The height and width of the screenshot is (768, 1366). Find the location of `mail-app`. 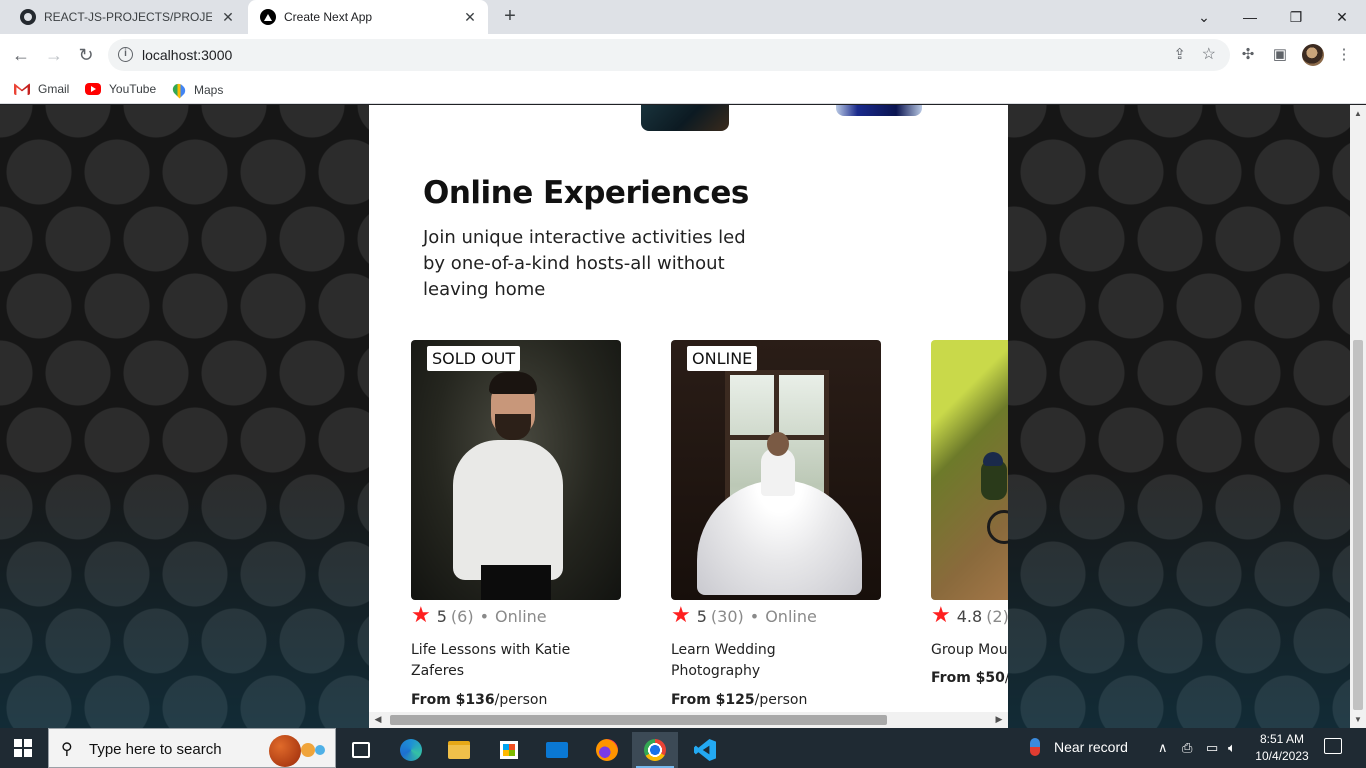

mail-app is located at coordinates (557, 750).